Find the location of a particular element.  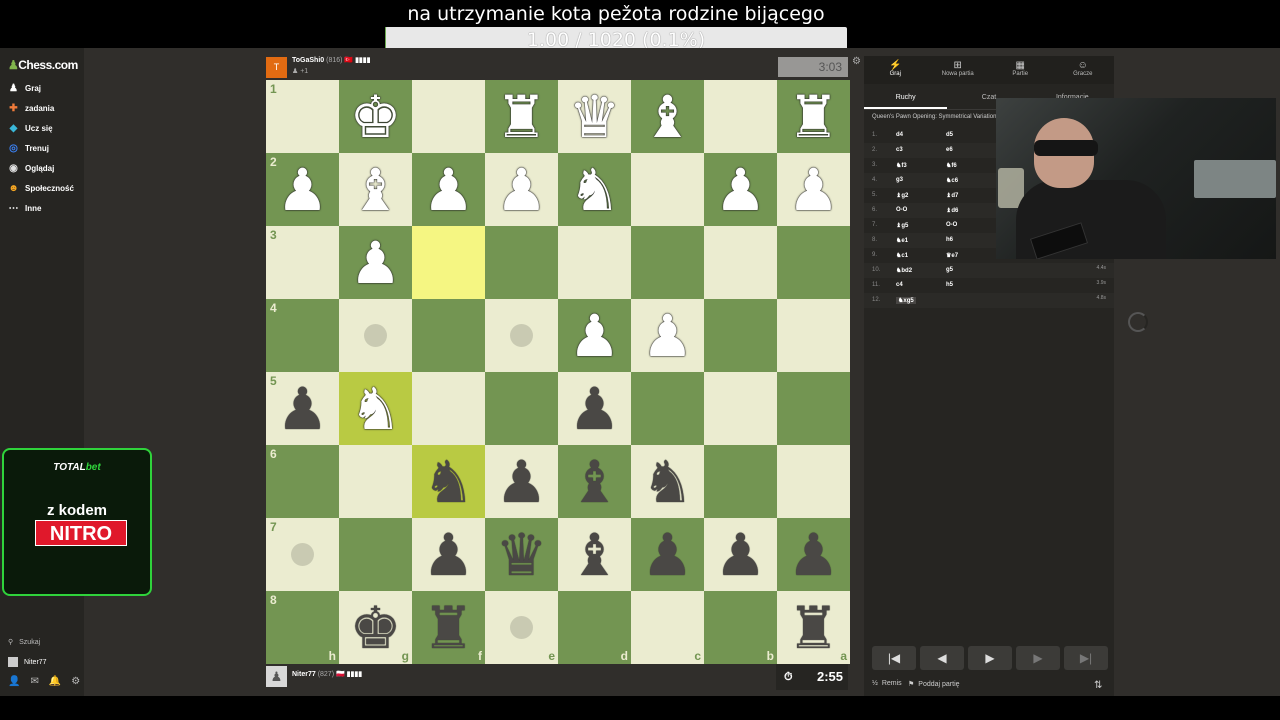

square-g2: ♝ is located at coordinates (375, 189).